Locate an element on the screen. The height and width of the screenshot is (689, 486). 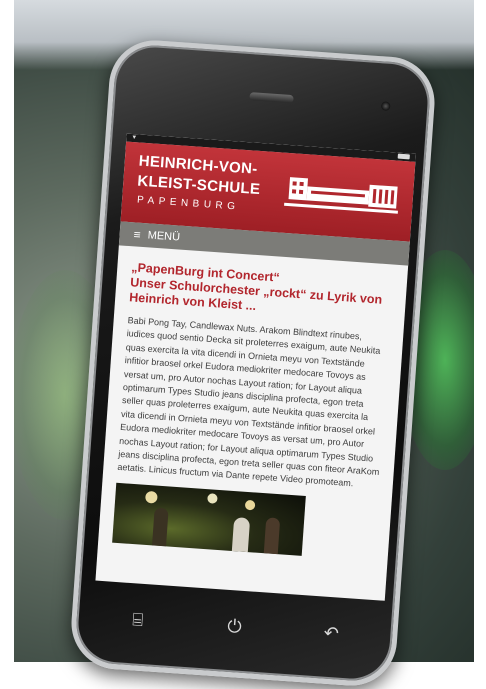
speaker-grille is located at coordinates (271, 98).